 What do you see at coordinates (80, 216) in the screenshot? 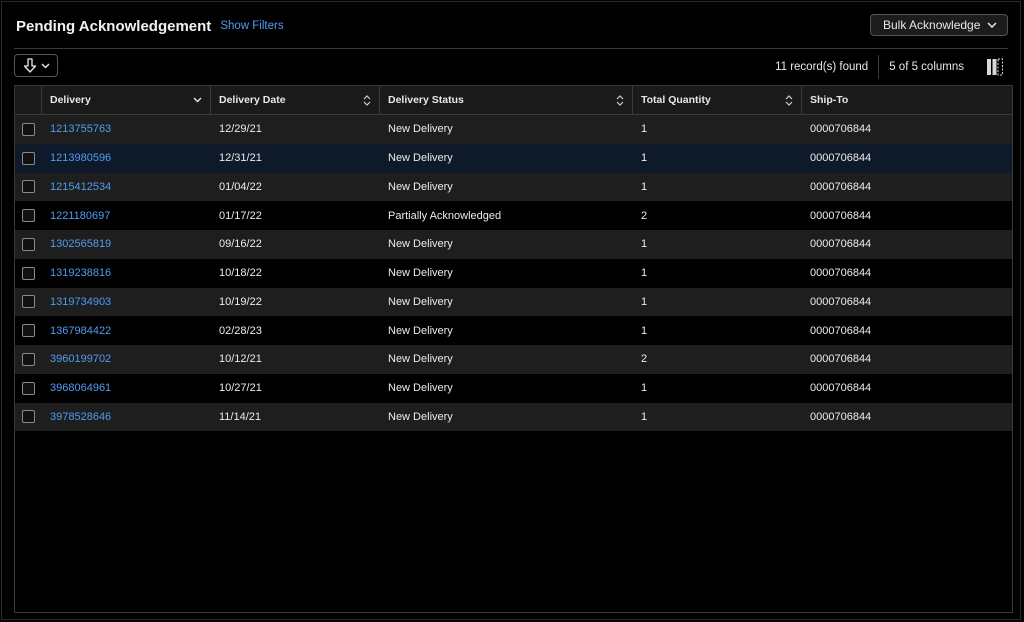
I see `delivery-link: 1221180697` at bounding box center [80, 216].